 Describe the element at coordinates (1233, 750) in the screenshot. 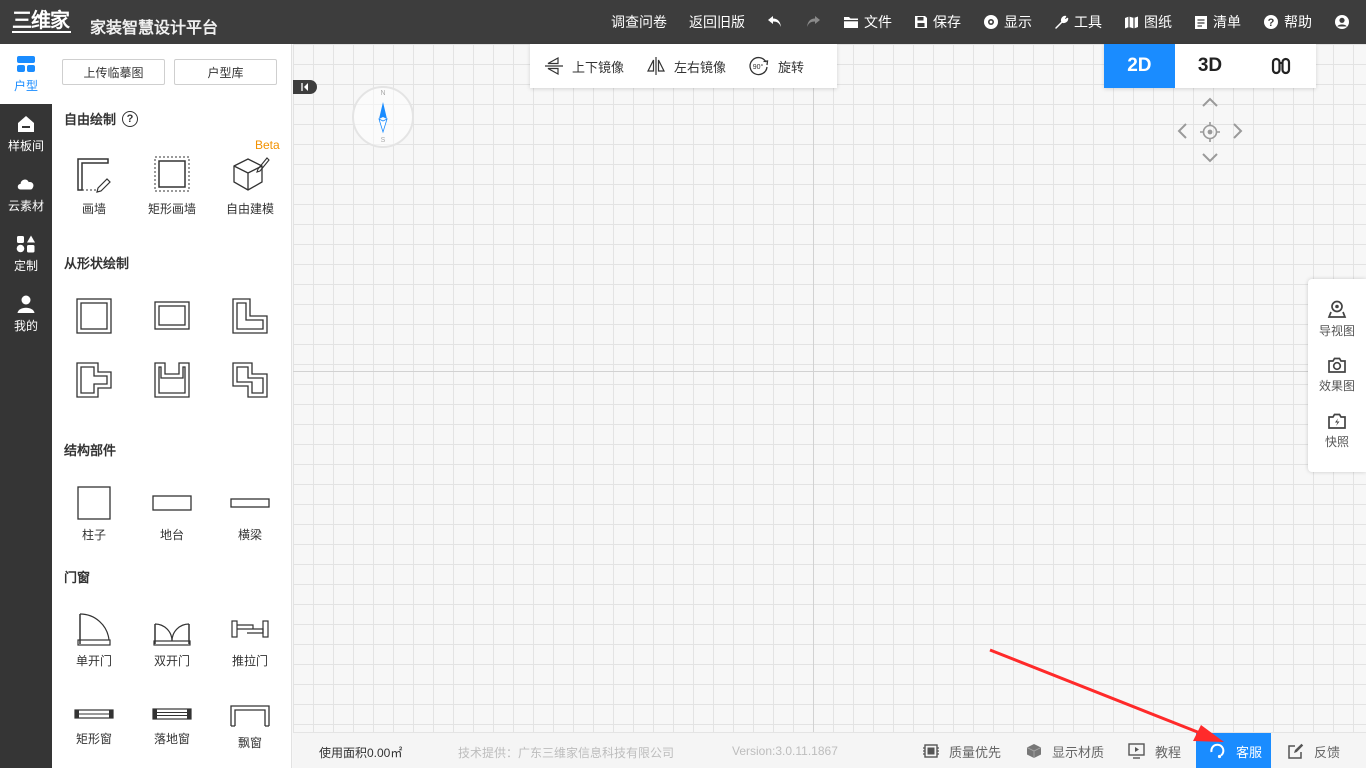

I see `customer-service-button: 客服` at that location.